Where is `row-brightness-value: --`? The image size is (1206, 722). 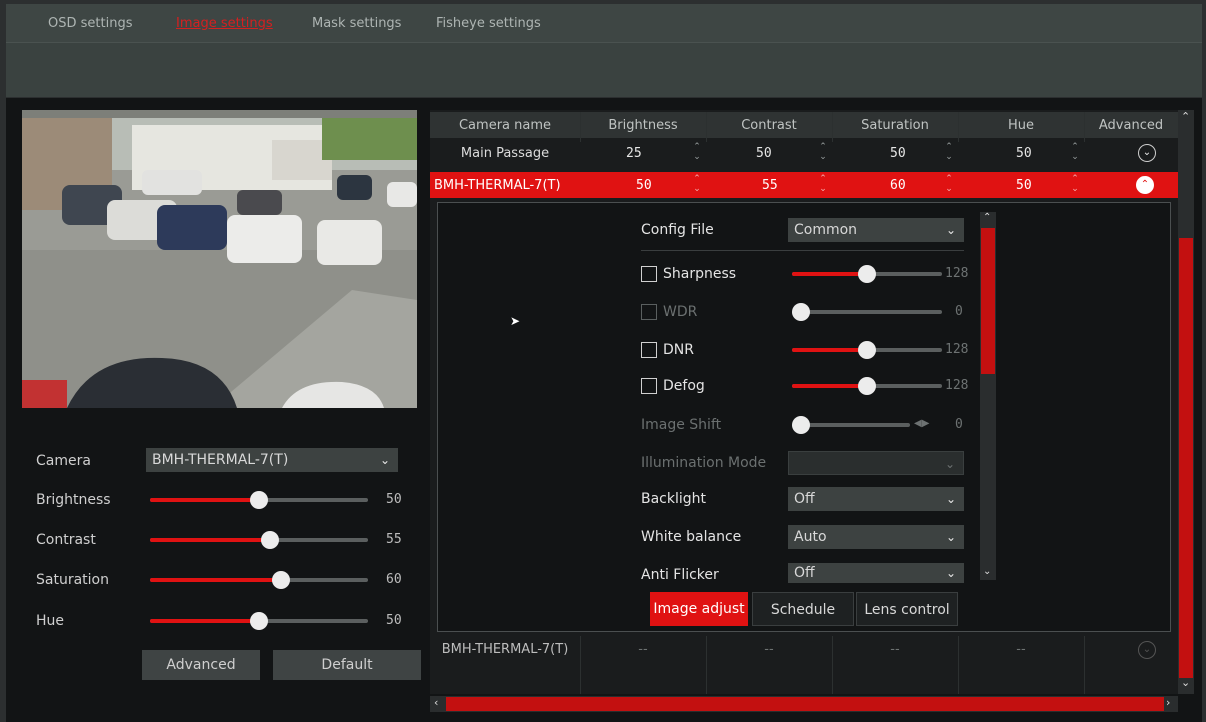 row-brightness-value: -- is located at coordinates (643, 649).